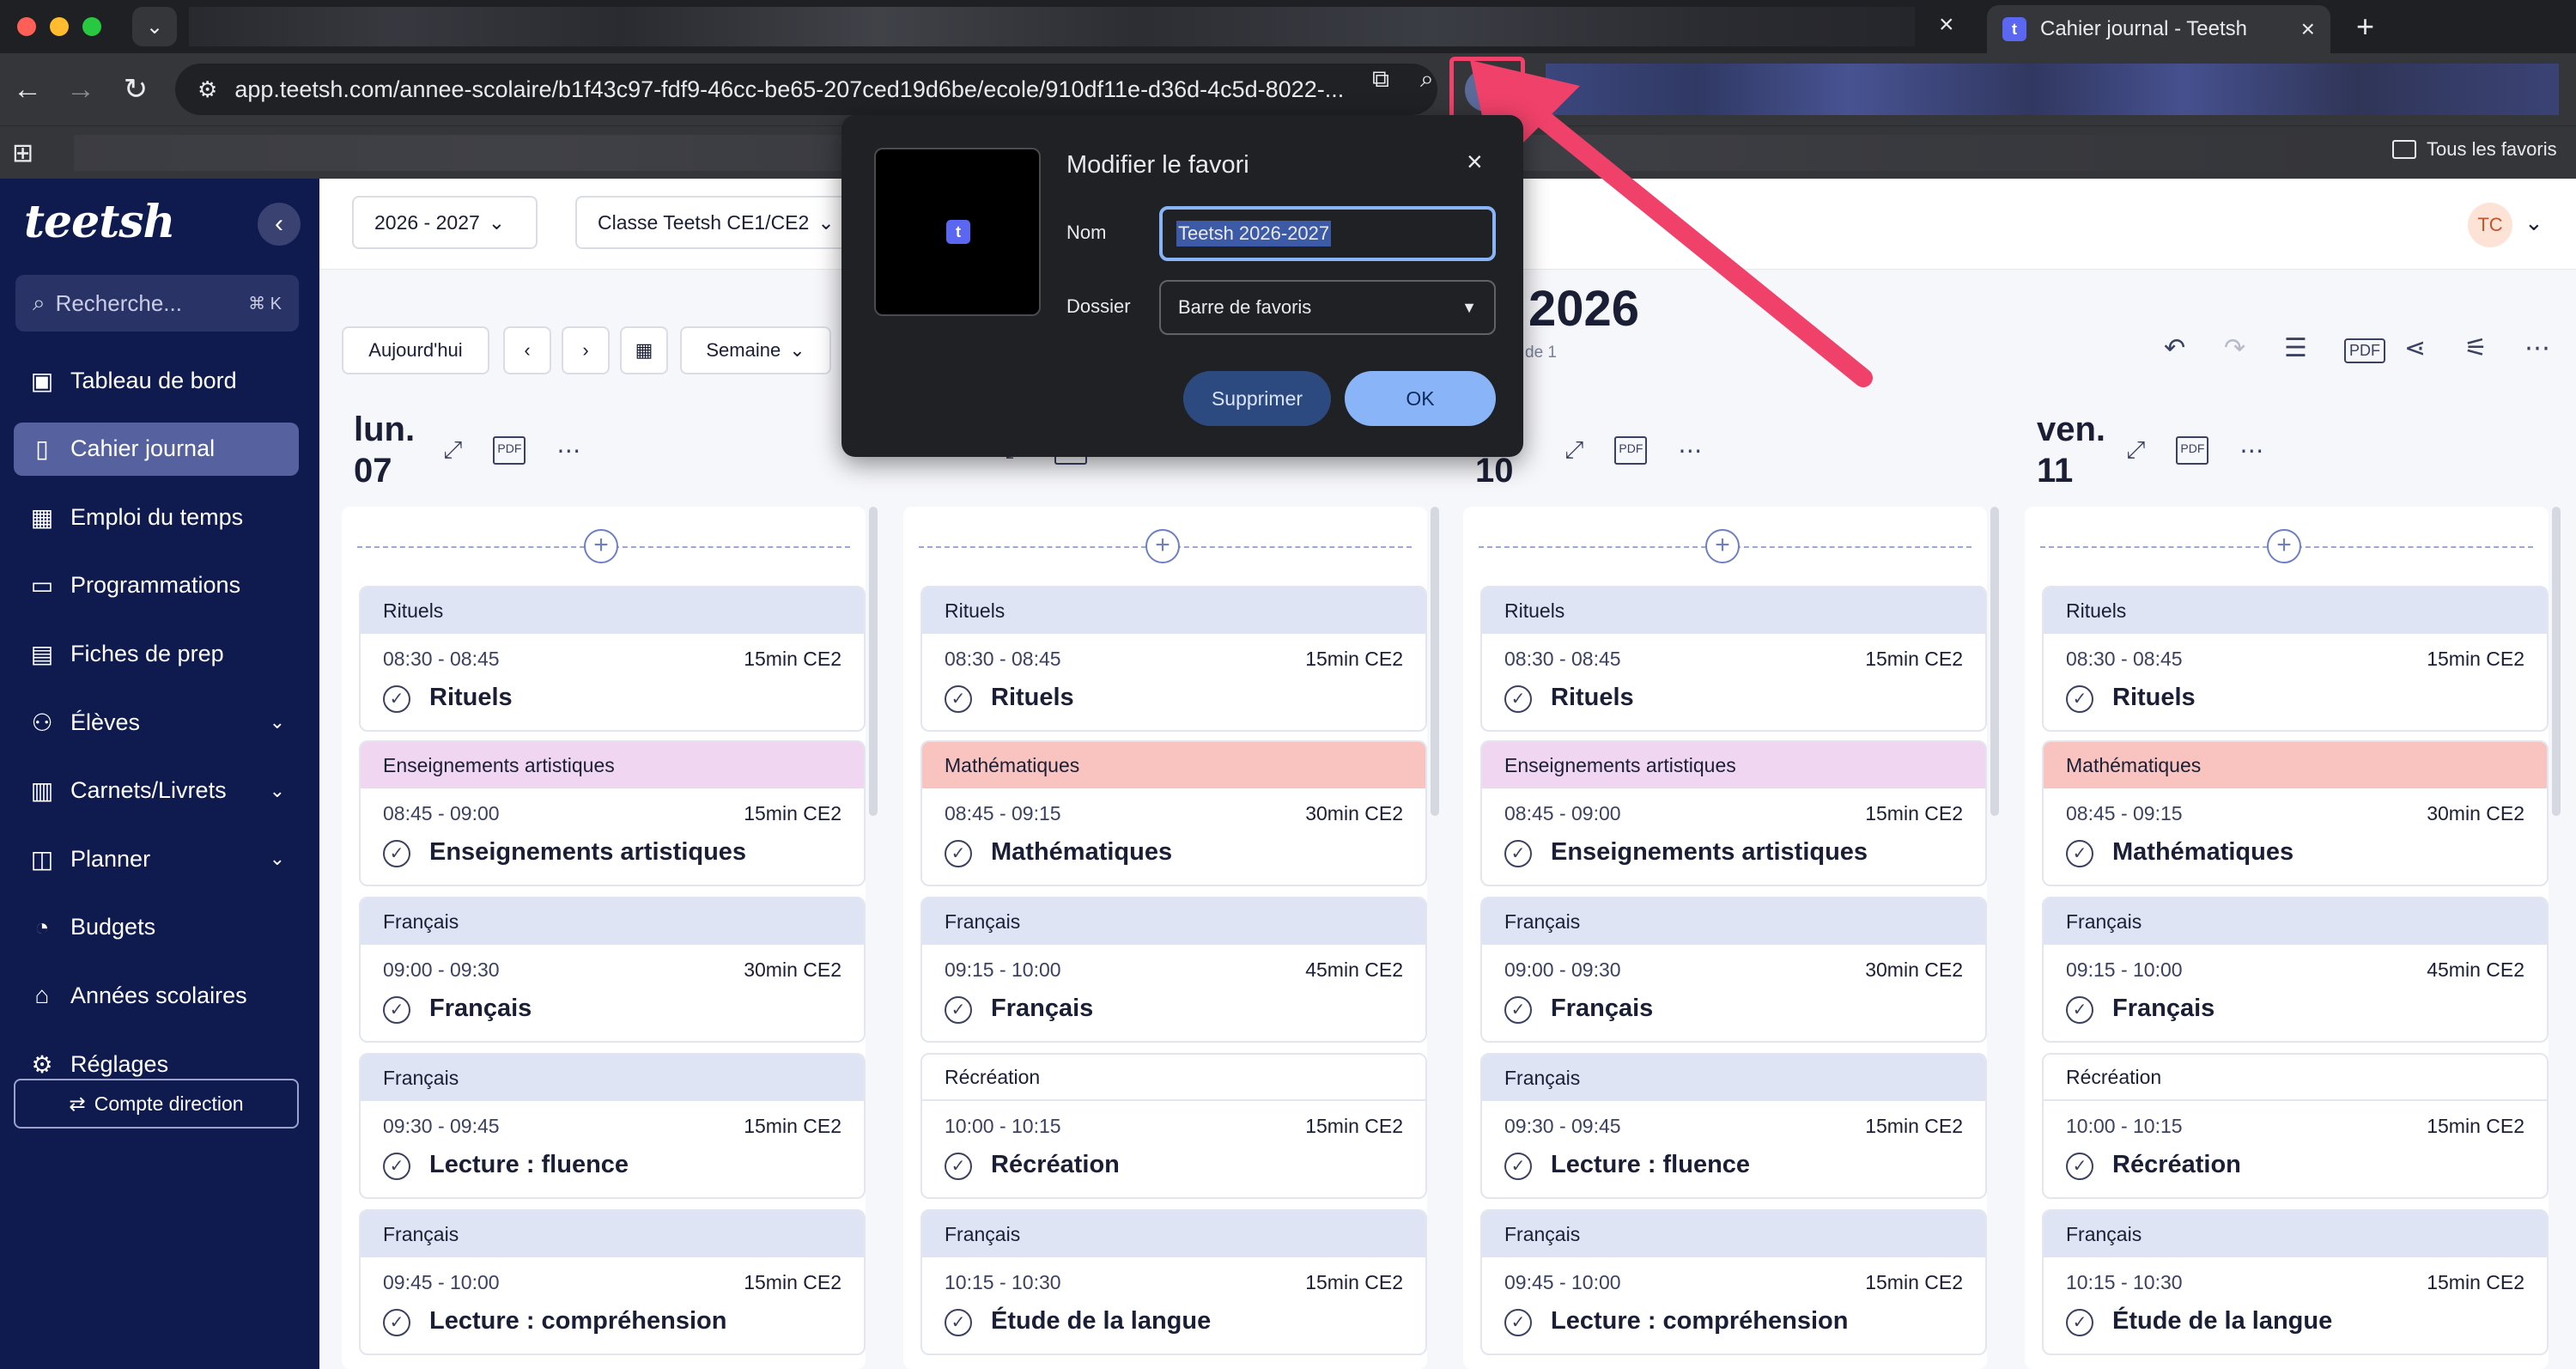 This screenshot has width=2576, height=1369. I want to click on zoom-icon: ⌕, so click(1427, 80).